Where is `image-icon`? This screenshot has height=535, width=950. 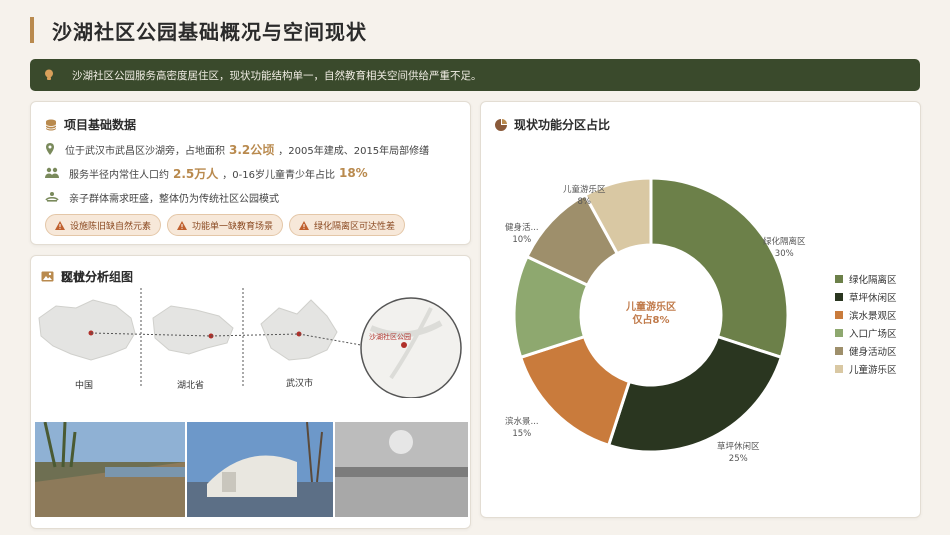
image-icon is located at coordinates (47, 276).